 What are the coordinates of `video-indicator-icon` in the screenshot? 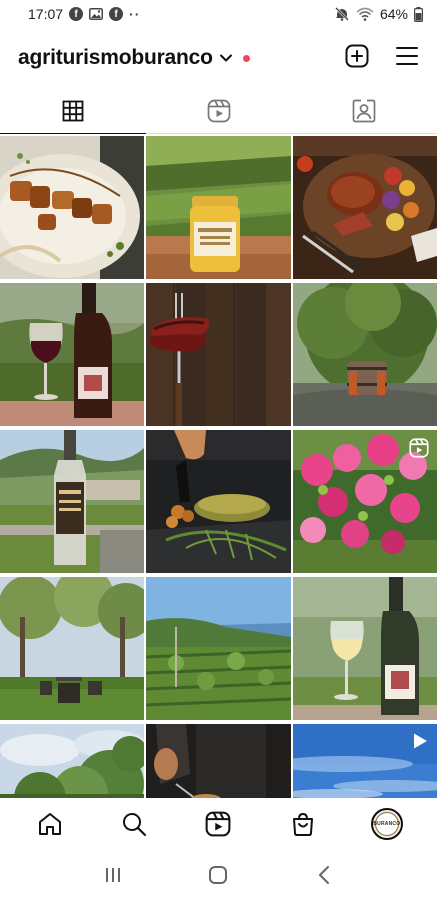 It's located at (420, 743).